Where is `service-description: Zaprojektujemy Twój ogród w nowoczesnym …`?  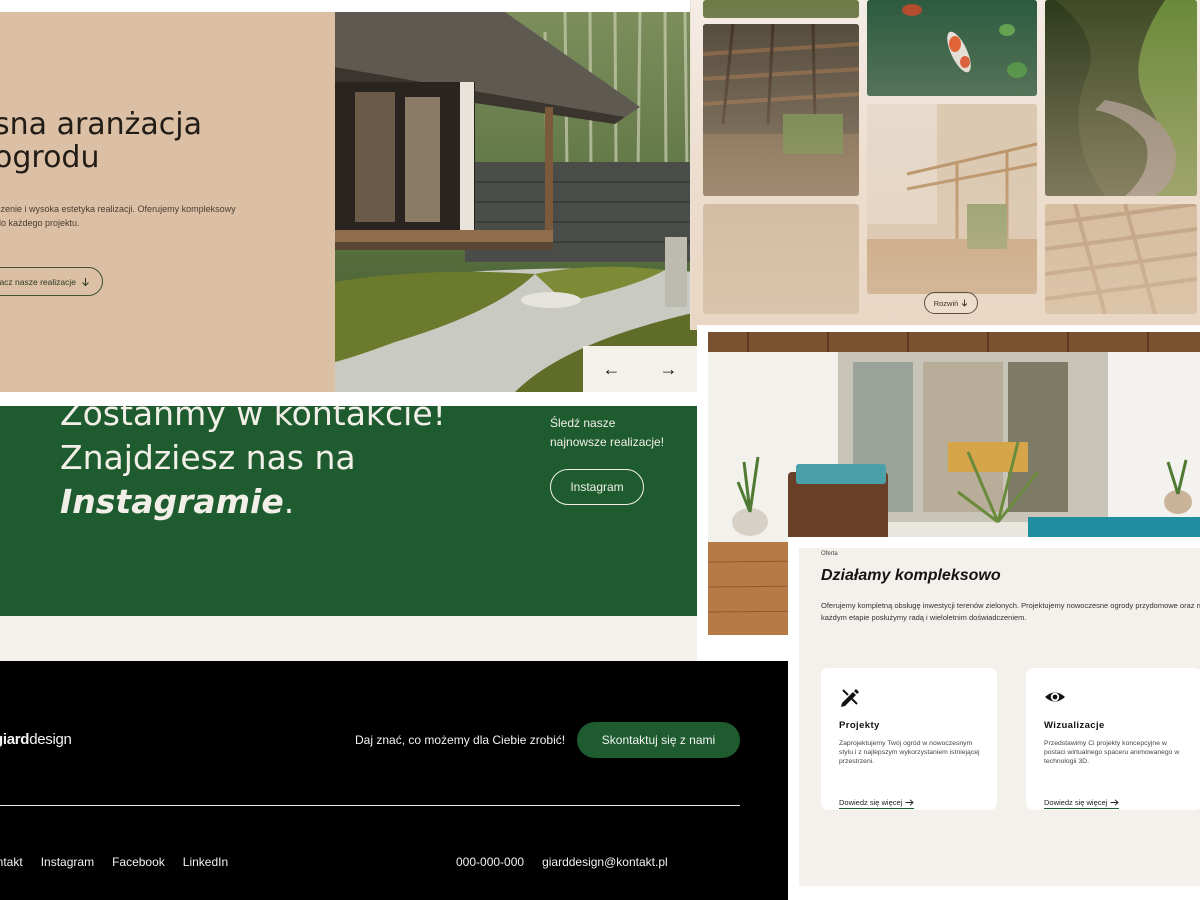
service-description: Zaprojektujemy Twój ogród w nowoczesnym … is located at coordinates (909, 752).